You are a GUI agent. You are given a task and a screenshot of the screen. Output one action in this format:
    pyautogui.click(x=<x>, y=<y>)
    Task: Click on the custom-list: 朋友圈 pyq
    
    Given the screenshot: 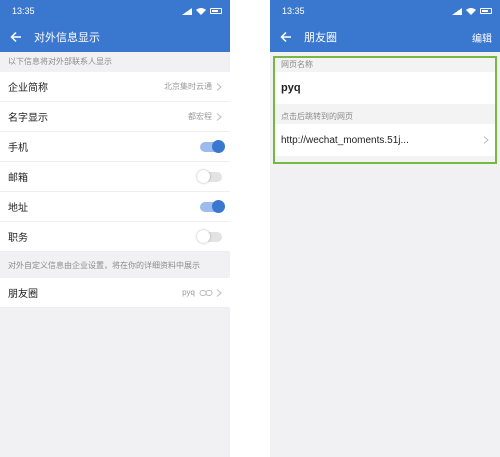 What is the action you would take?
    pyautogui.click(x=115, y=293)
    